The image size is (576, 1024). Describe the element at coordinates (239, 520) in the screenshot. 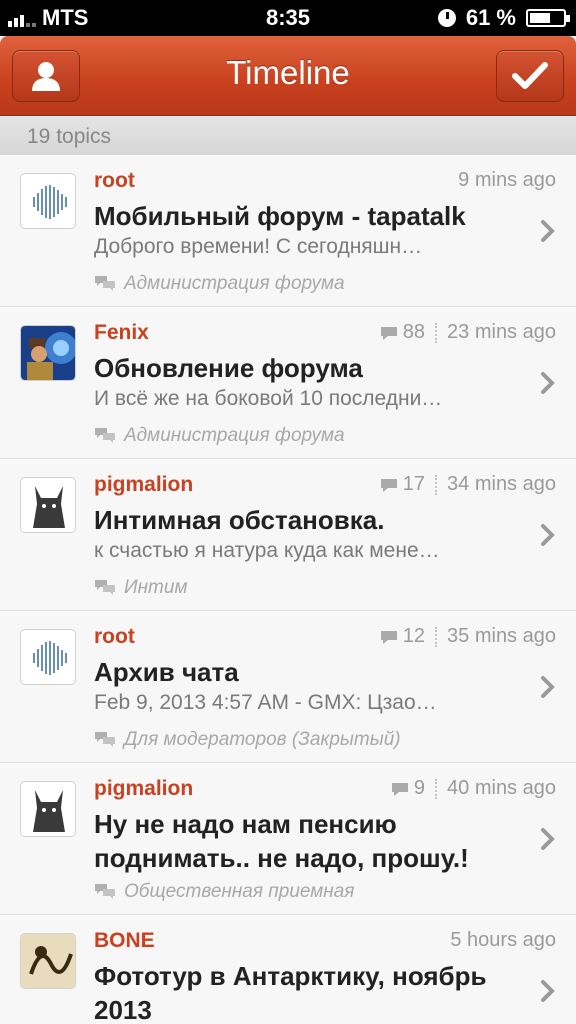

I see `topic-title: Интимная обстановка.` at that location.